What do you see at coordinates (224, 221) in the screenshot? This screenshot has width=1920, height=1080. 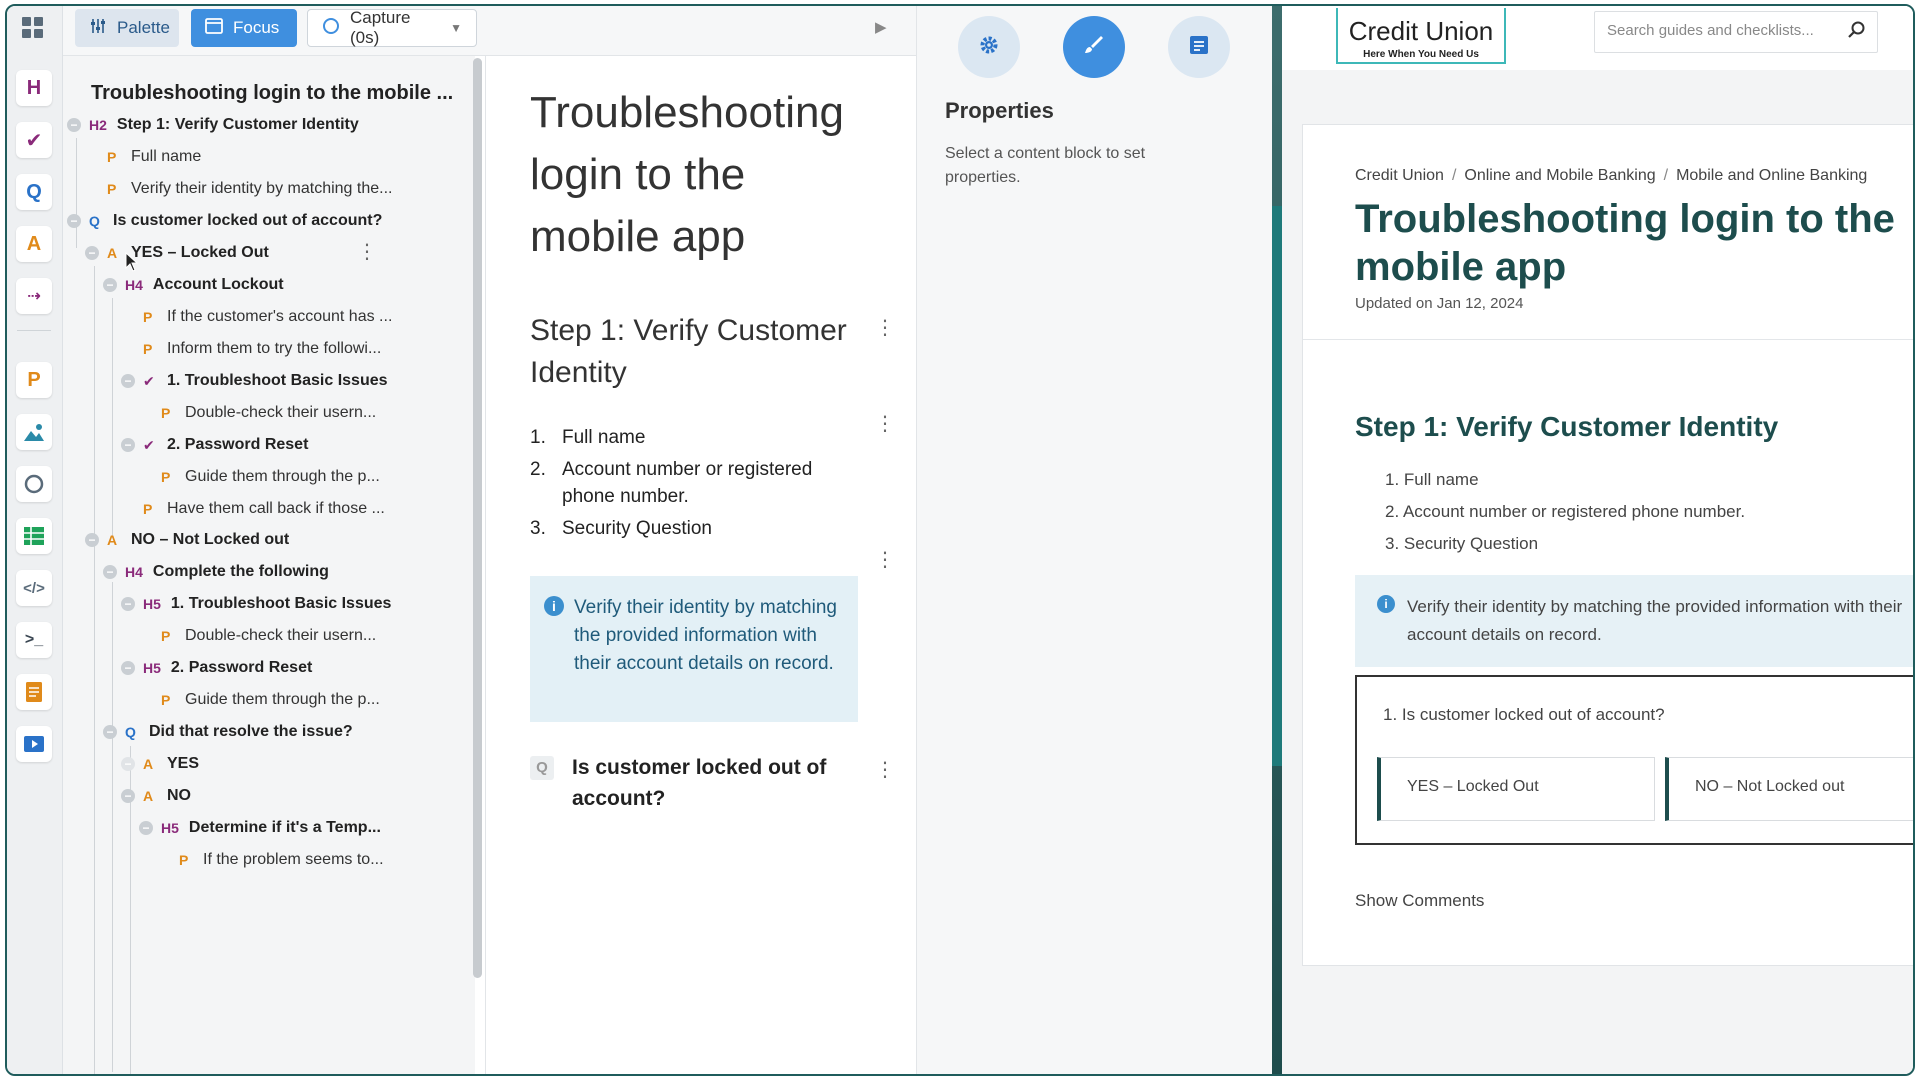 I see `tree-item: − Q Is customer locked out of account?` at bounding box center [224, 221].